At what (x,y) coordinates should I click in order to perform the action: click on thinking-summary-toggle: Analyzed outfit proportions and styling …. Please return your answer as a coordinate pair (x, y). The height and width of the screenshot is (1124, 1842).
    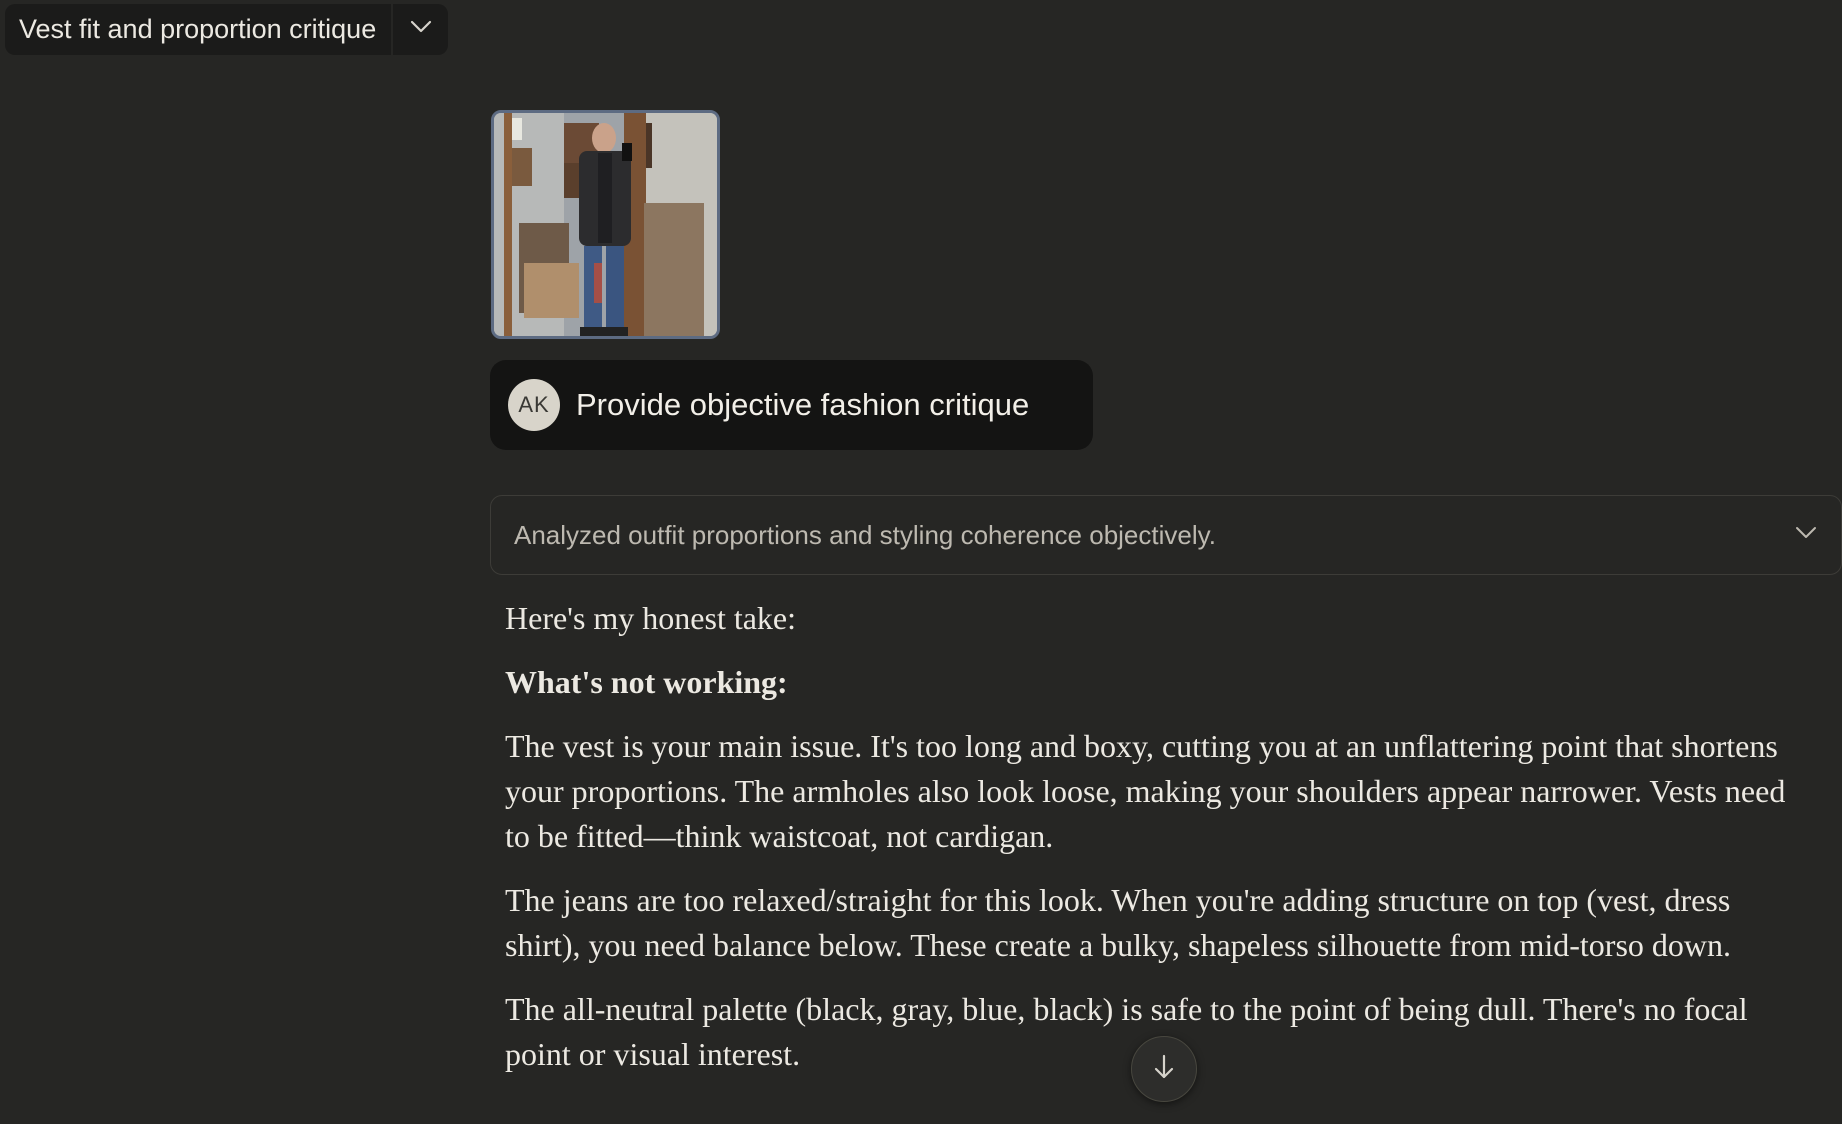
    Looking at the image, I should click on (1166, 535).